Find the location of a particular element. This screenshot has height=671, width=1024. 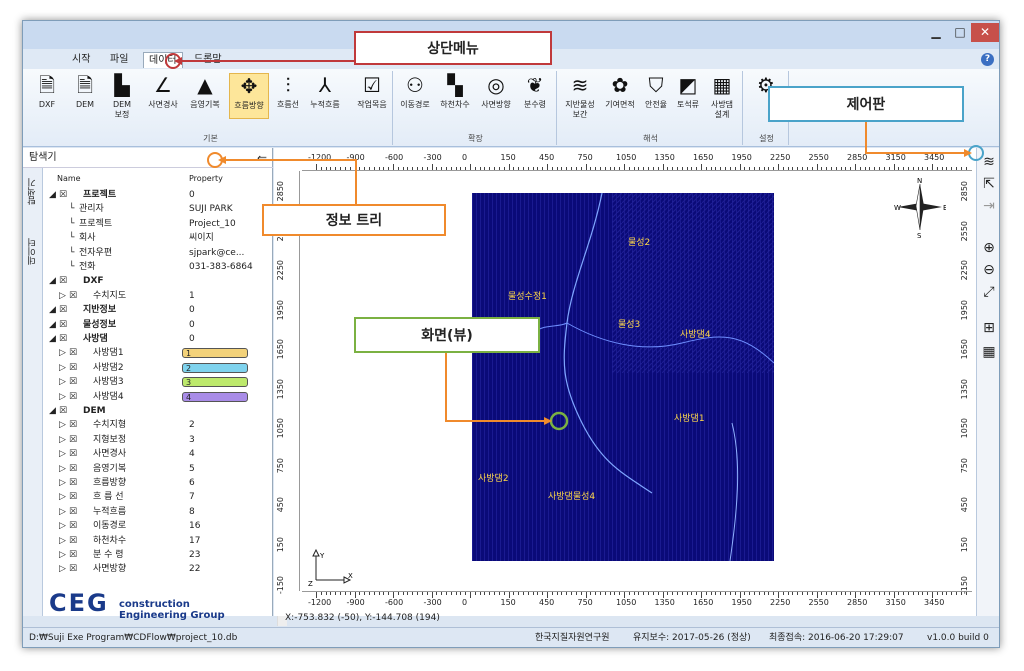

debris-button: ◩ 토석류 is located at coordinates (688, 91).